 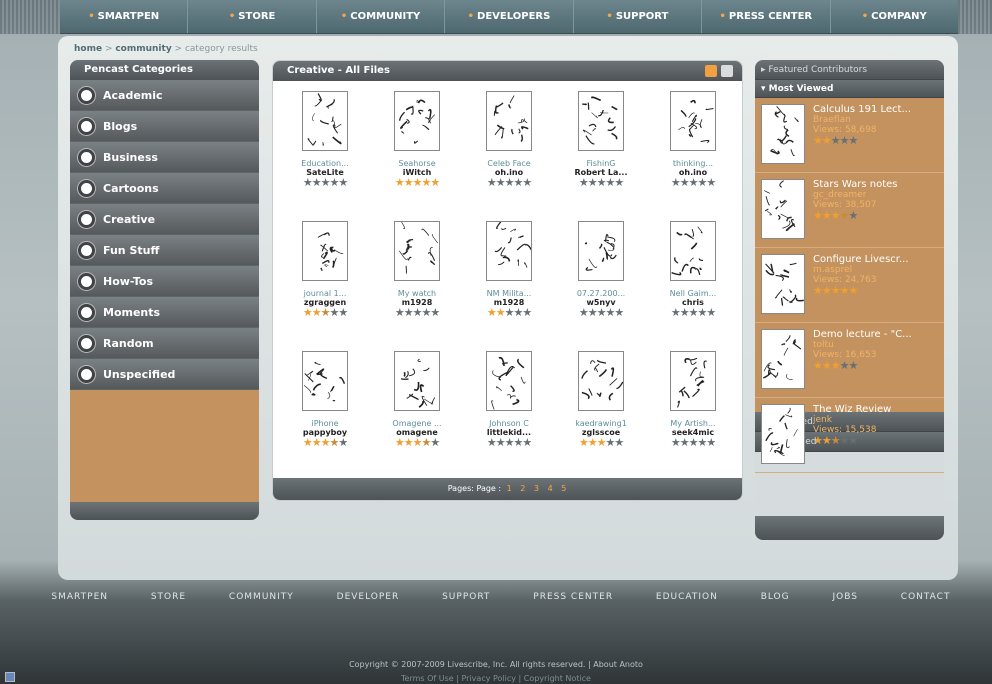 What do you see at coordinates (693, 154) in the screenshot?
I see `file-tile: thinking... oh.ino ★★★★★` at bounding box center [693, 154].